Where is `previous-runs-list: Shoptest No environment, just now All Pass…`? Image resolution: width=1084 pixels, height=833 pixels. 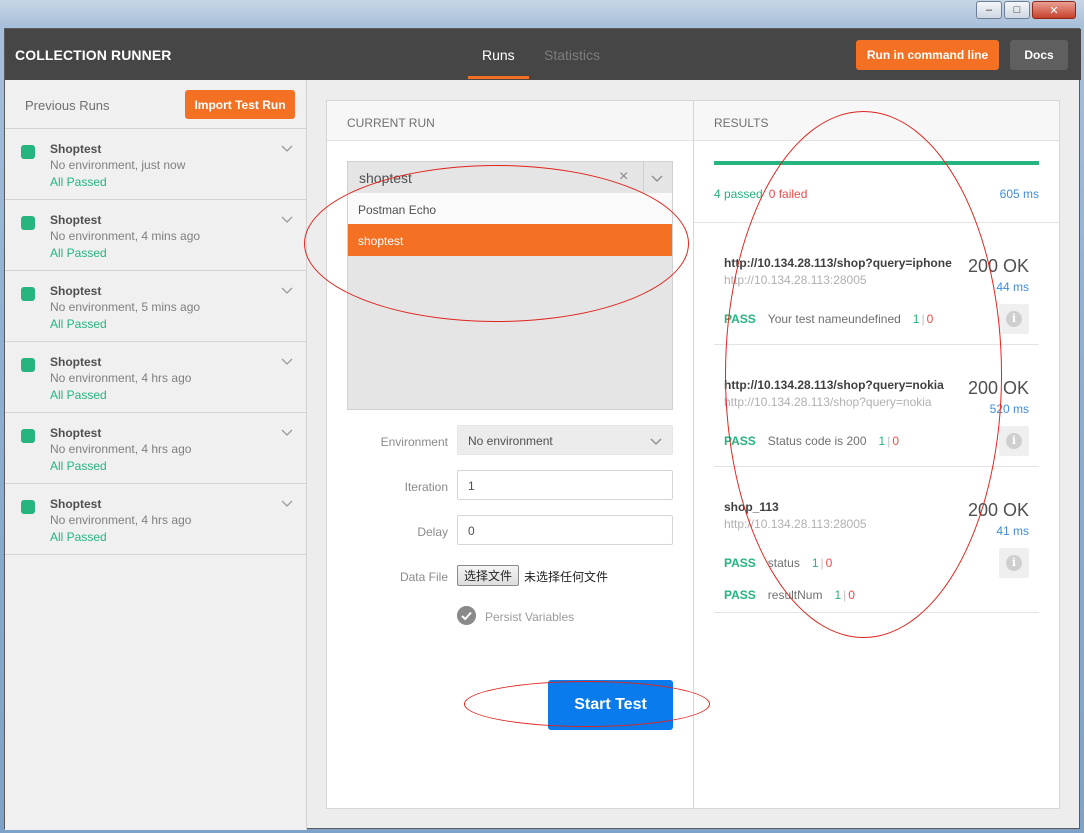
previous-runs-list: Shoptest No environment, just now All Pass… is located at coordinates (155, 342).